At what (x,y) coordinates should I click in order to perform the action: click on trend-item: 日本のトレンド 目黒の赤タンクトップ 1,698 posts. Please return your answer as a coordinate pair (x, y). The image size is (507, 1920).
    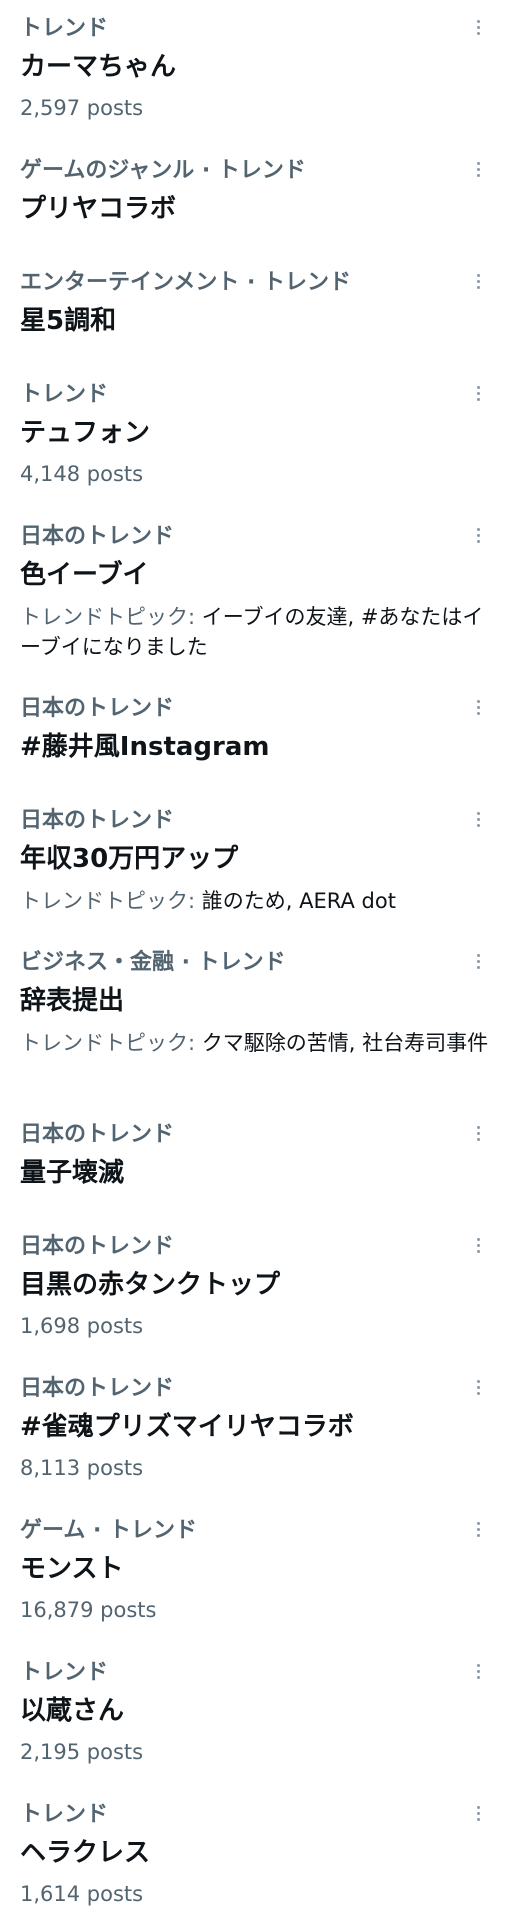
    Looking at the image, I should click on (253, 1287).